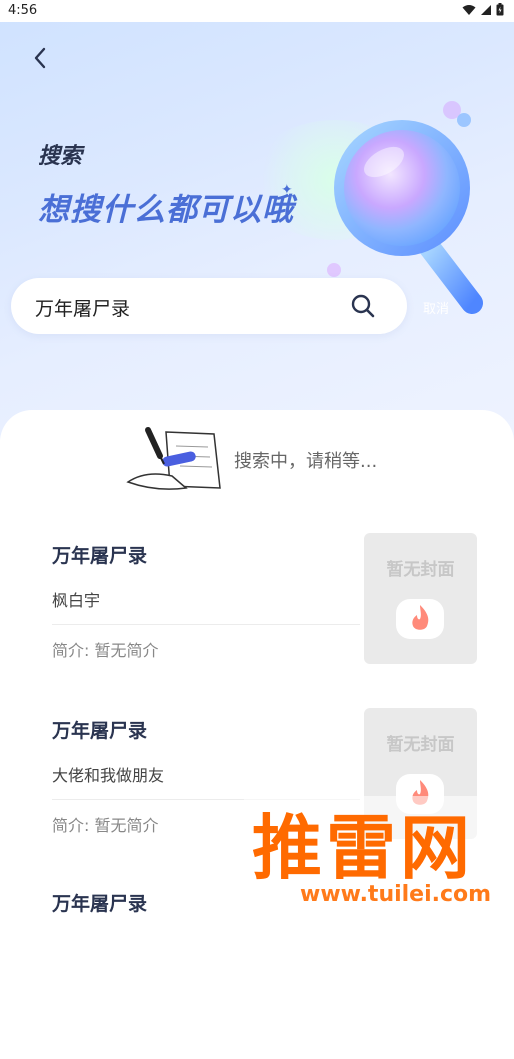 This screenshot has width=514, height=1059. Describe the element at coordinates (166, 210) in the screenshot. I see `page-subtitle: 想搜什么都可以哦` at that location.